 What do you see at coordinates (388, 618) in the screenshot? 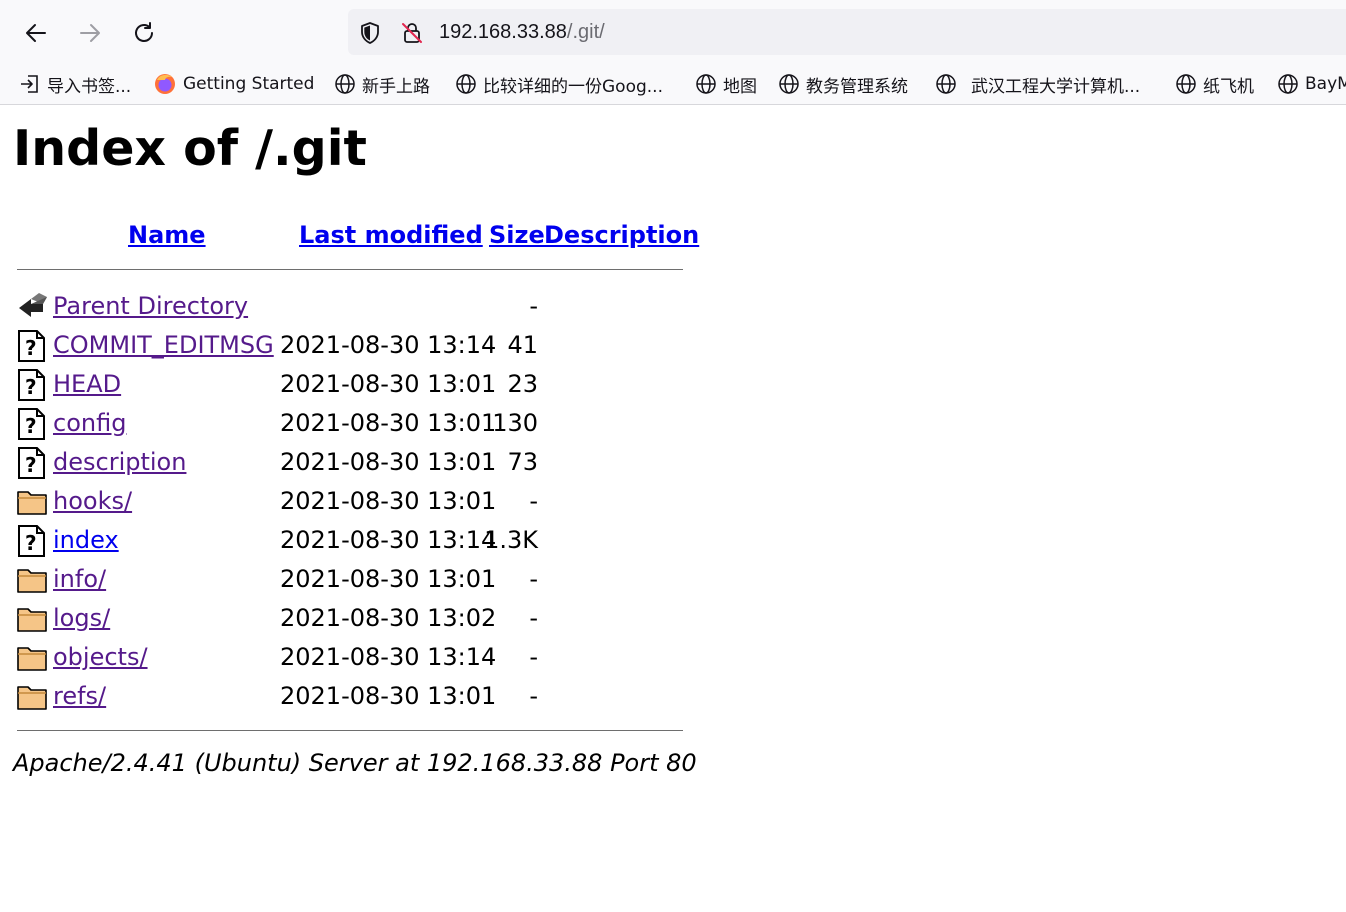
I see `last-modified-cell: 2021-08-30 13:02` at bounding box center [388, 618].